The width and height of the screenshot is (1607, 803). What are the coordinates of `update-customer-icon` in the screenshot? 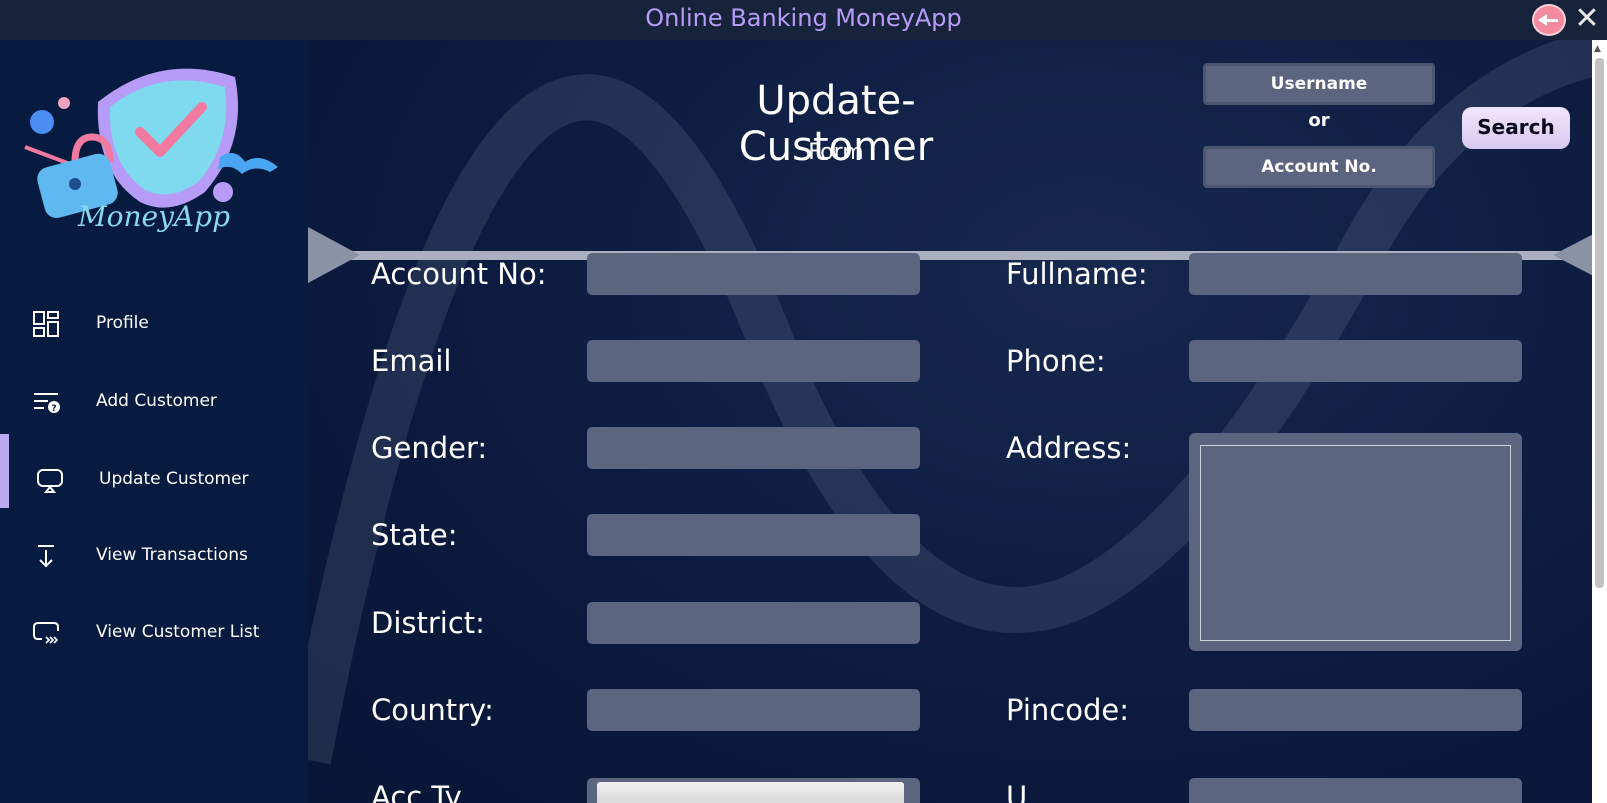 It's located at (50, 481).